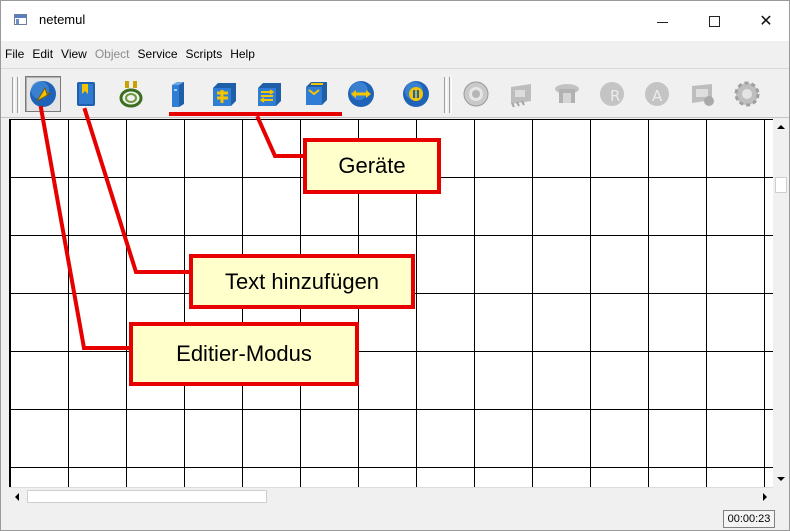 The height and width of the screenshot is (531, 790). I want to click on title-bar: netemul ✕, so click(395, 21).